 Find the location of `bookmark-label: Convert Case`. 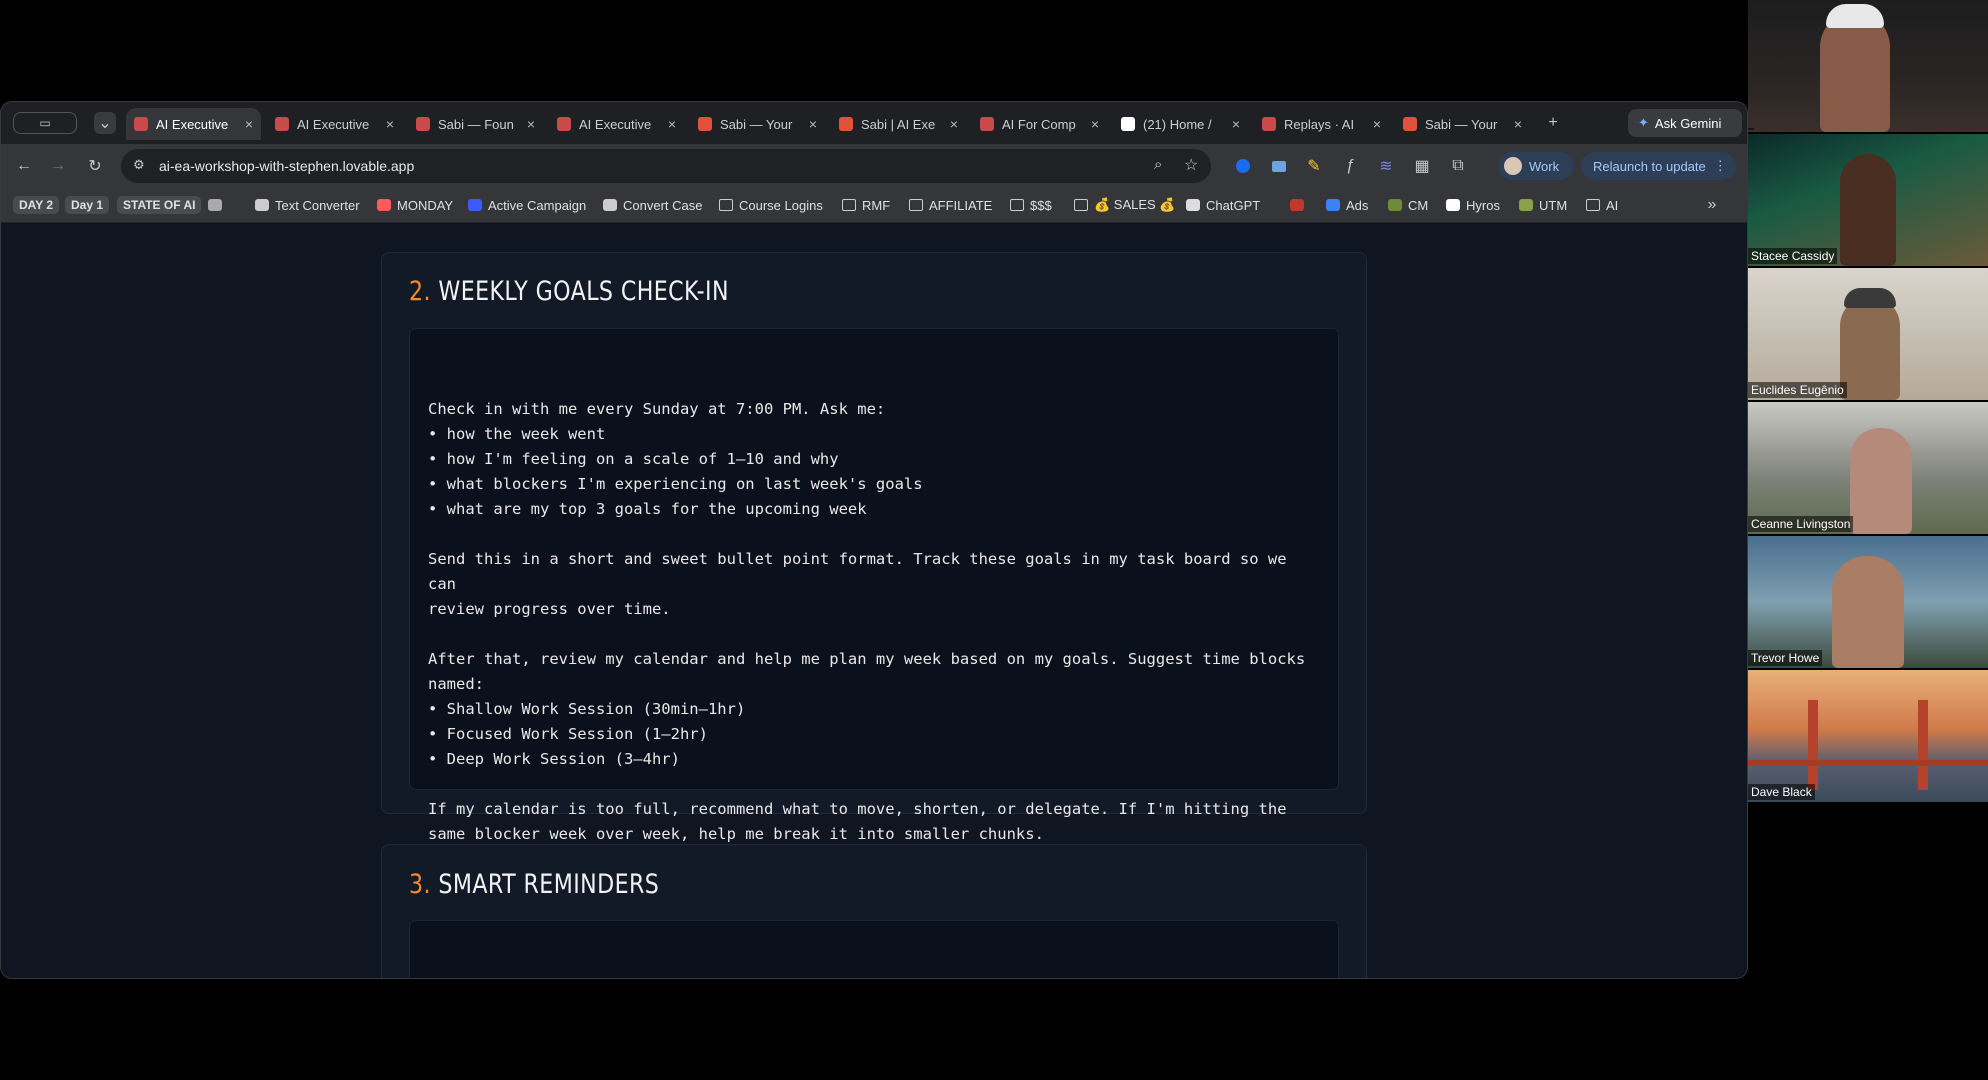

bookmark-label: Convert Case is located at coordinates (663, 205).